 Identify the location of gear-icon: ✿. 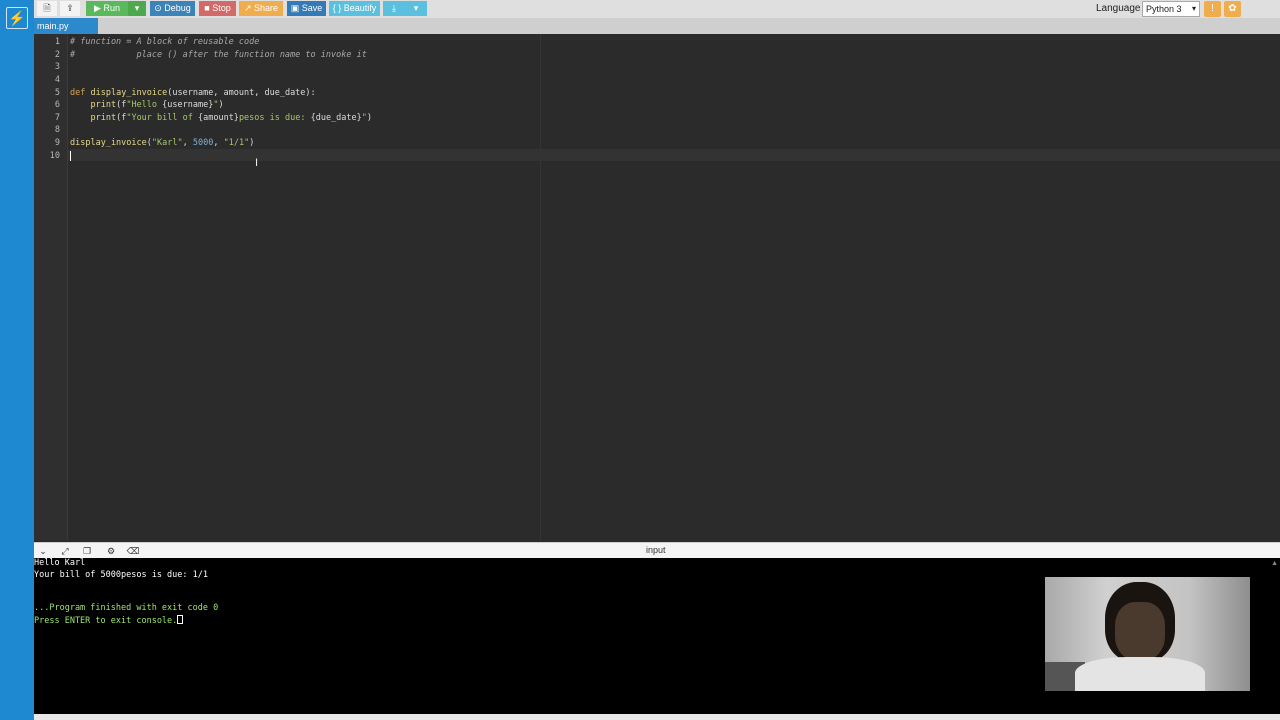
(1232, 8).